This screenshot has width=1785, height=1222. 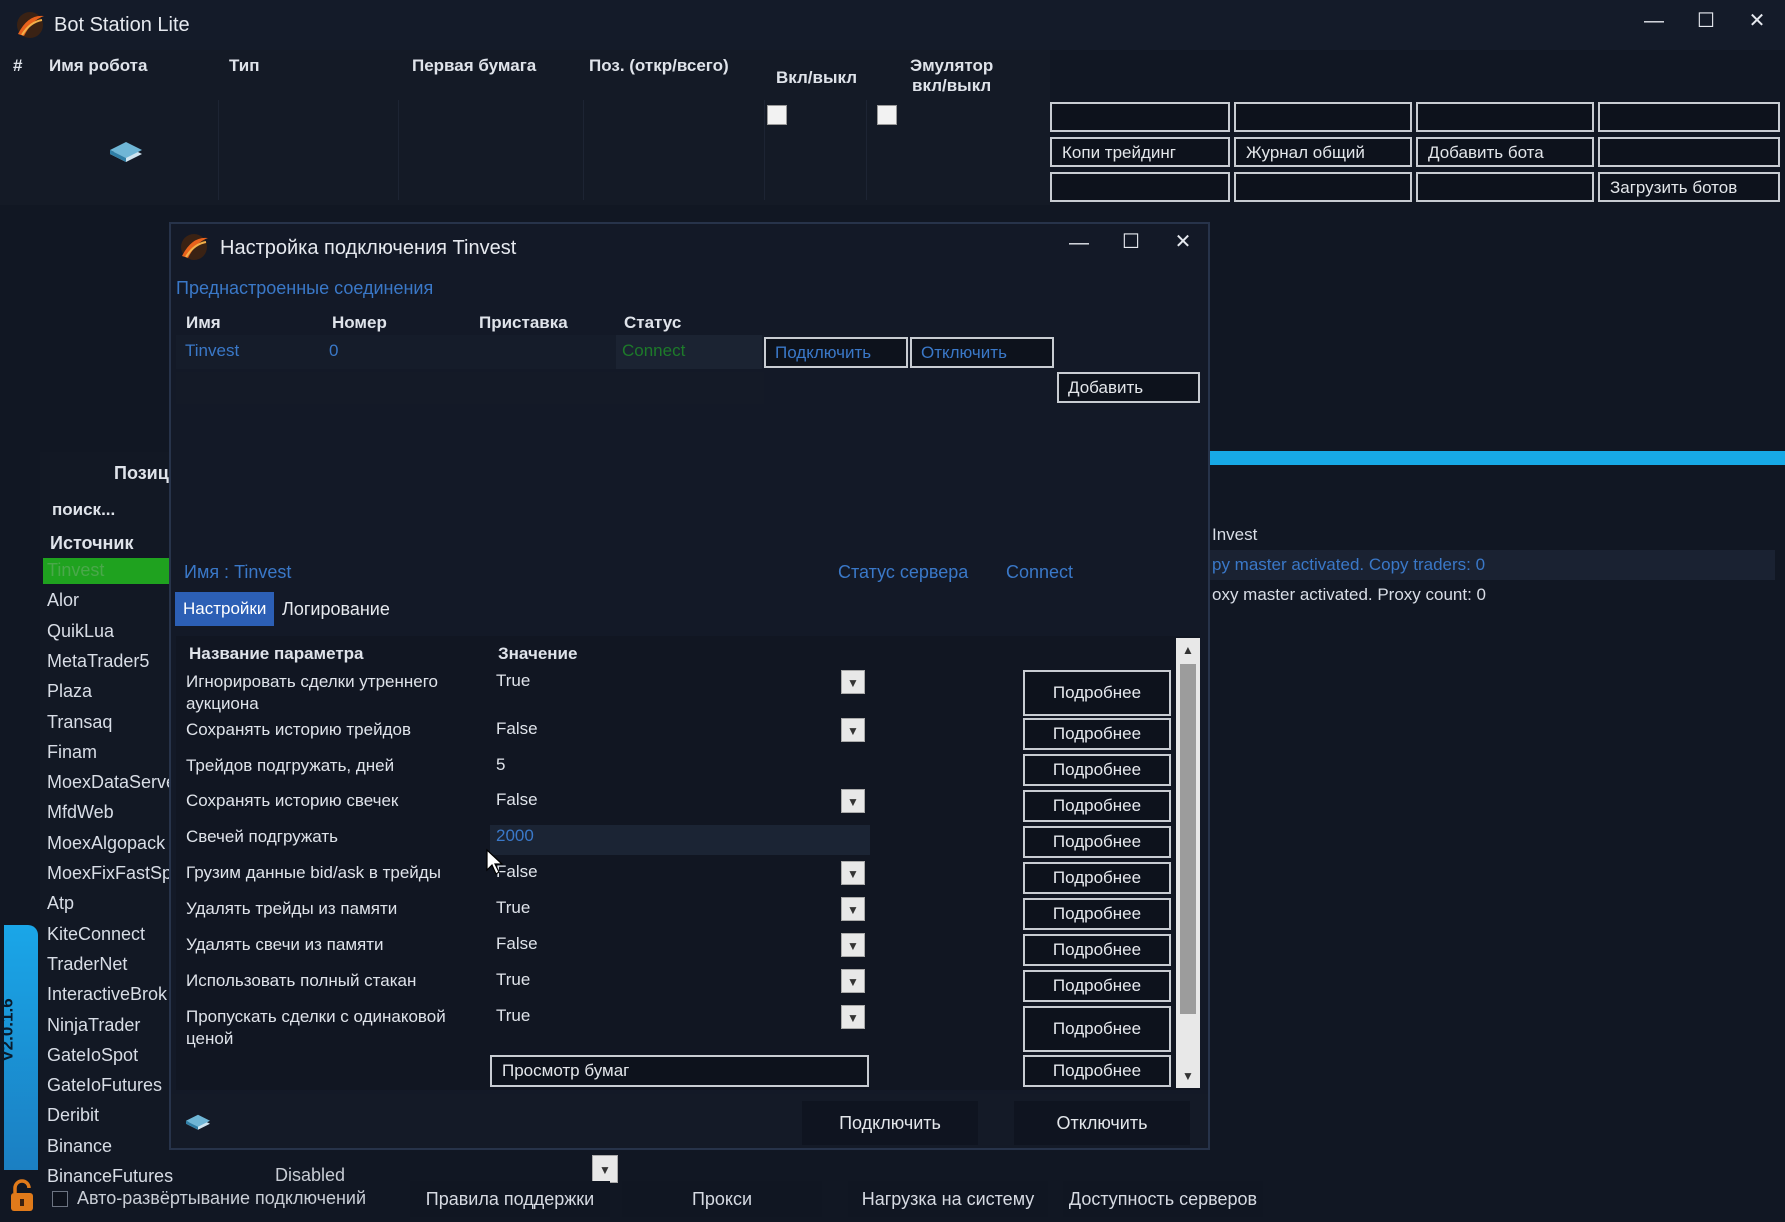 What do you see at coordinates (1188, 1076) in the screenshot?
I see `scroll-down-icon: ▼` at bounding box center [1188, 1076].